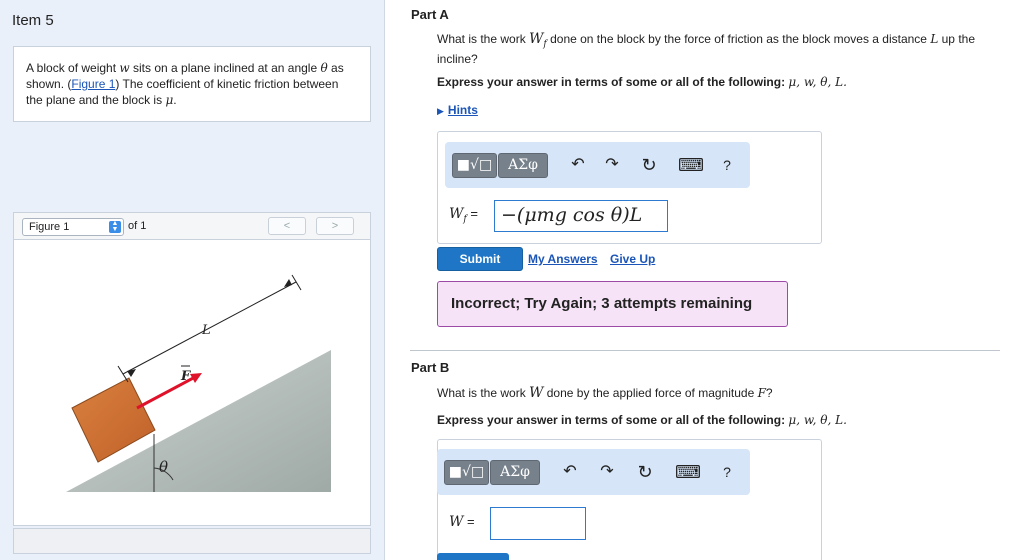 The width and height of the screenshot is (1024, 560). What do you see at coordinates (287, 226) in the screenshot?
I see `prev-figure-button: <` at bounding box center [287, 226].